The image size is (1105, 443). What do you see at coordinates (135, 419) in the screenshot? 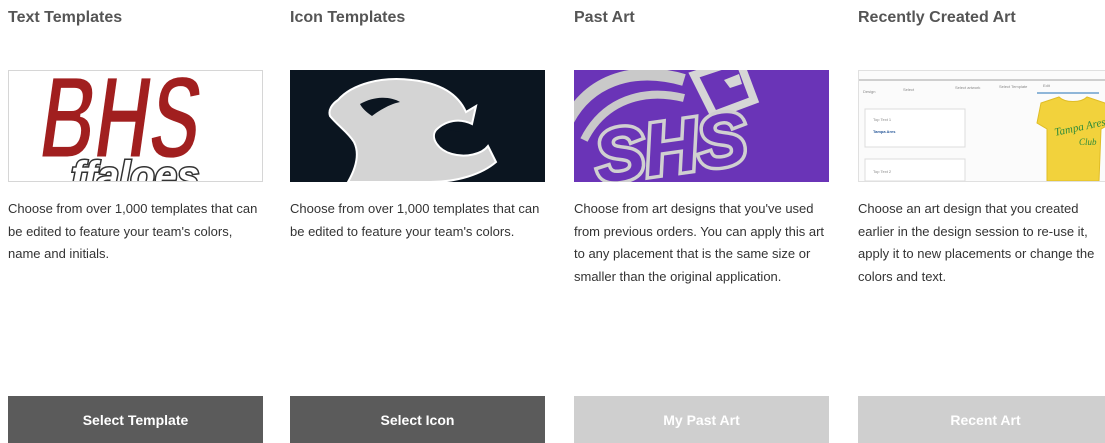
I see `select-template-button: Select Template` at bounding box center [135, 419].